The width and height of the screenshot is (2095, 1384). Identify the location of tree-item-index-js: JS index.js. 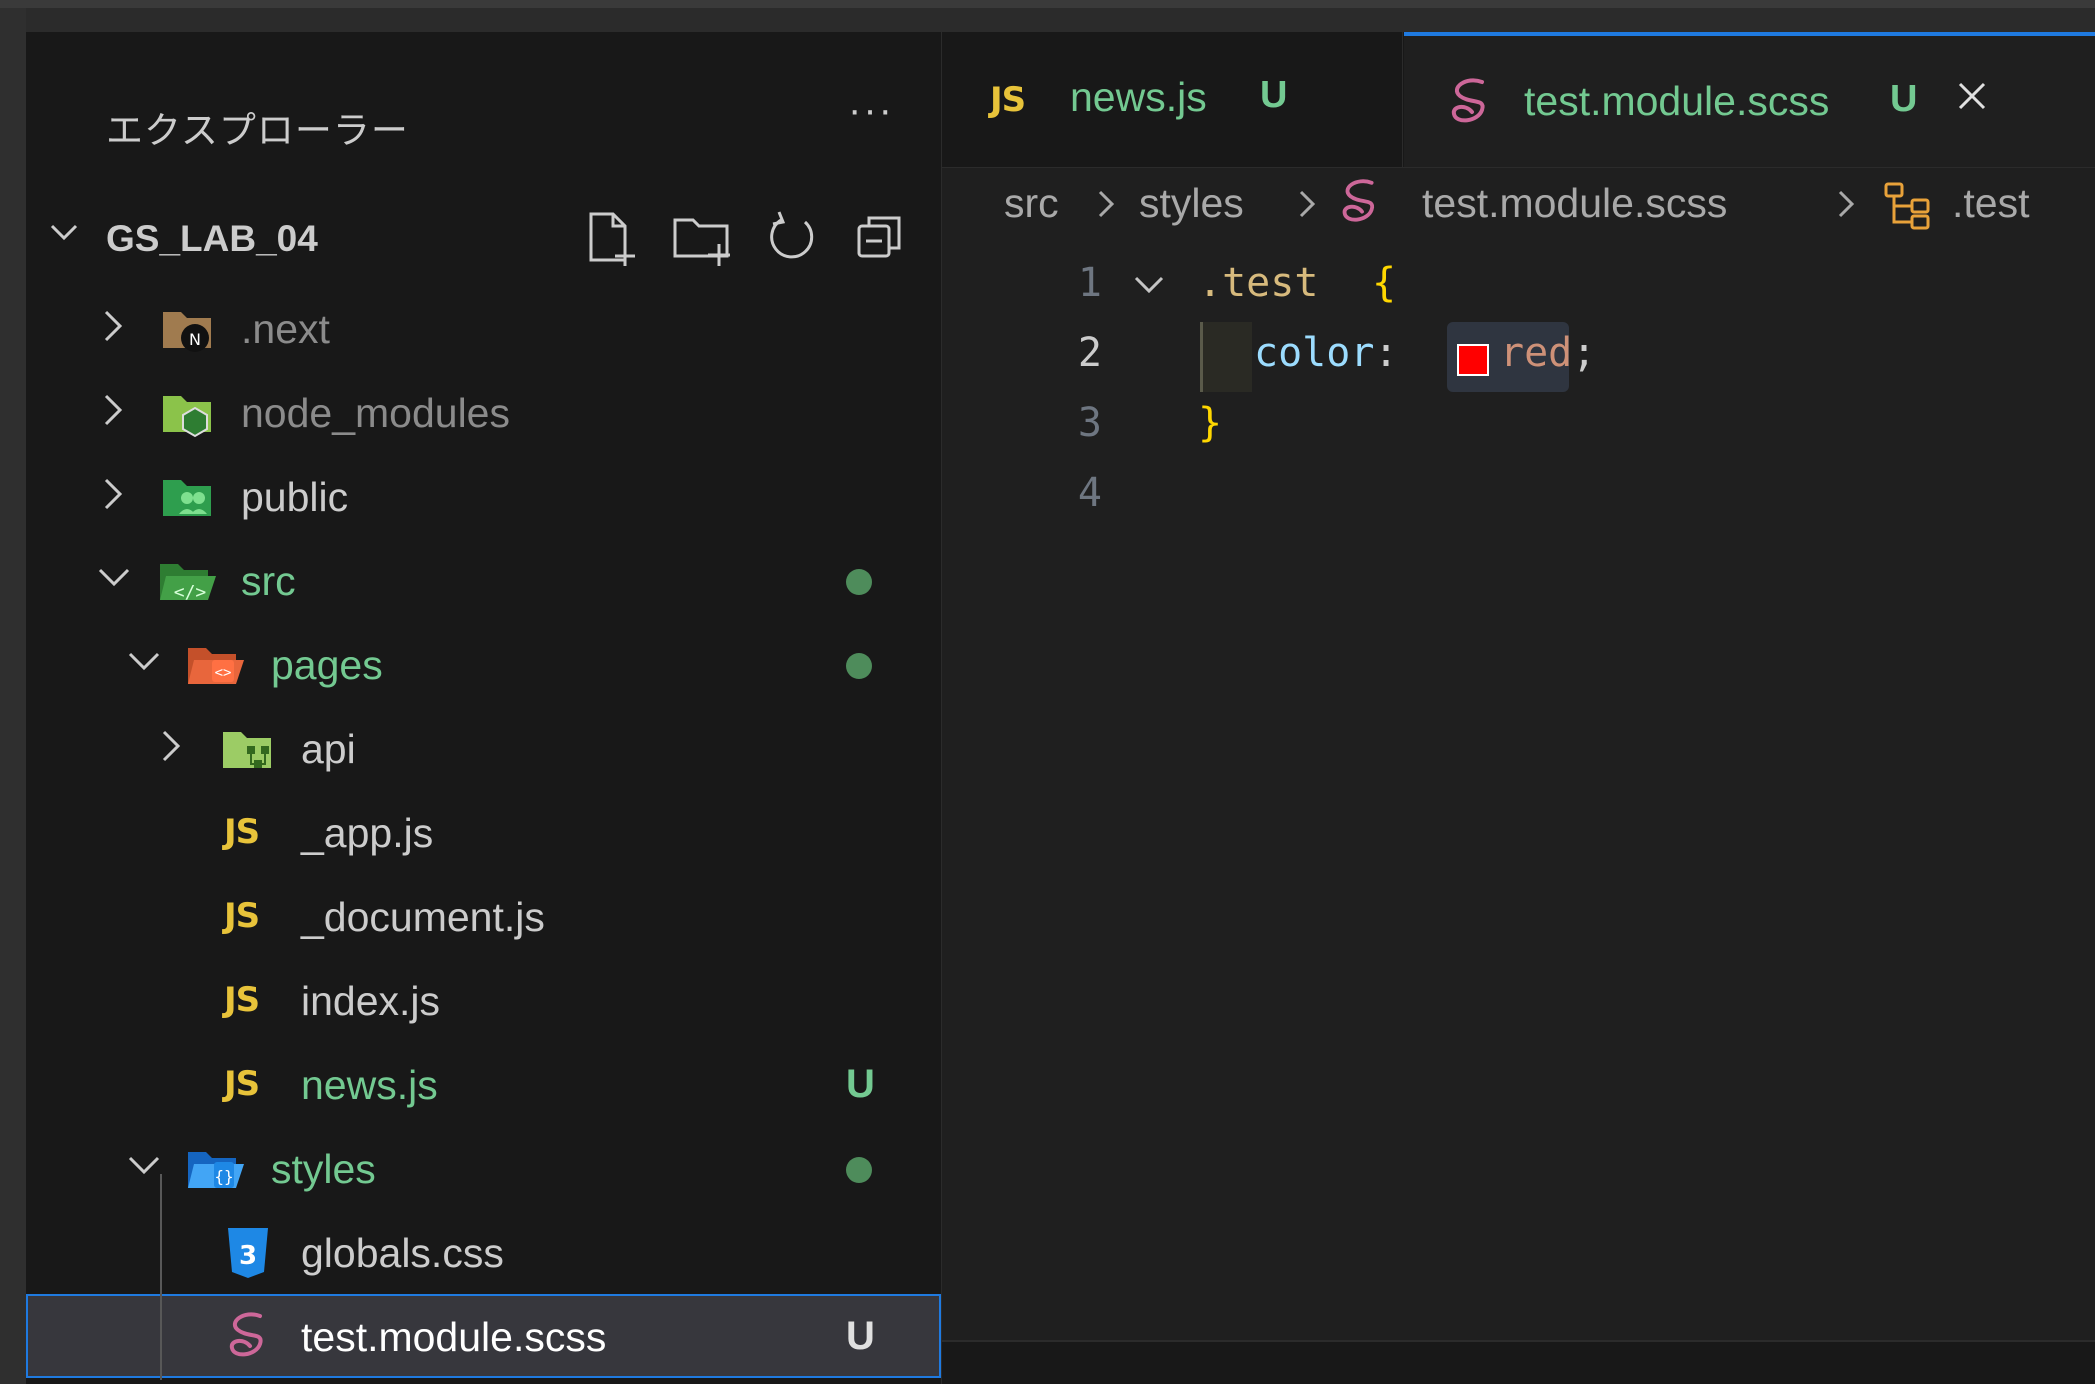
(483, 1000).